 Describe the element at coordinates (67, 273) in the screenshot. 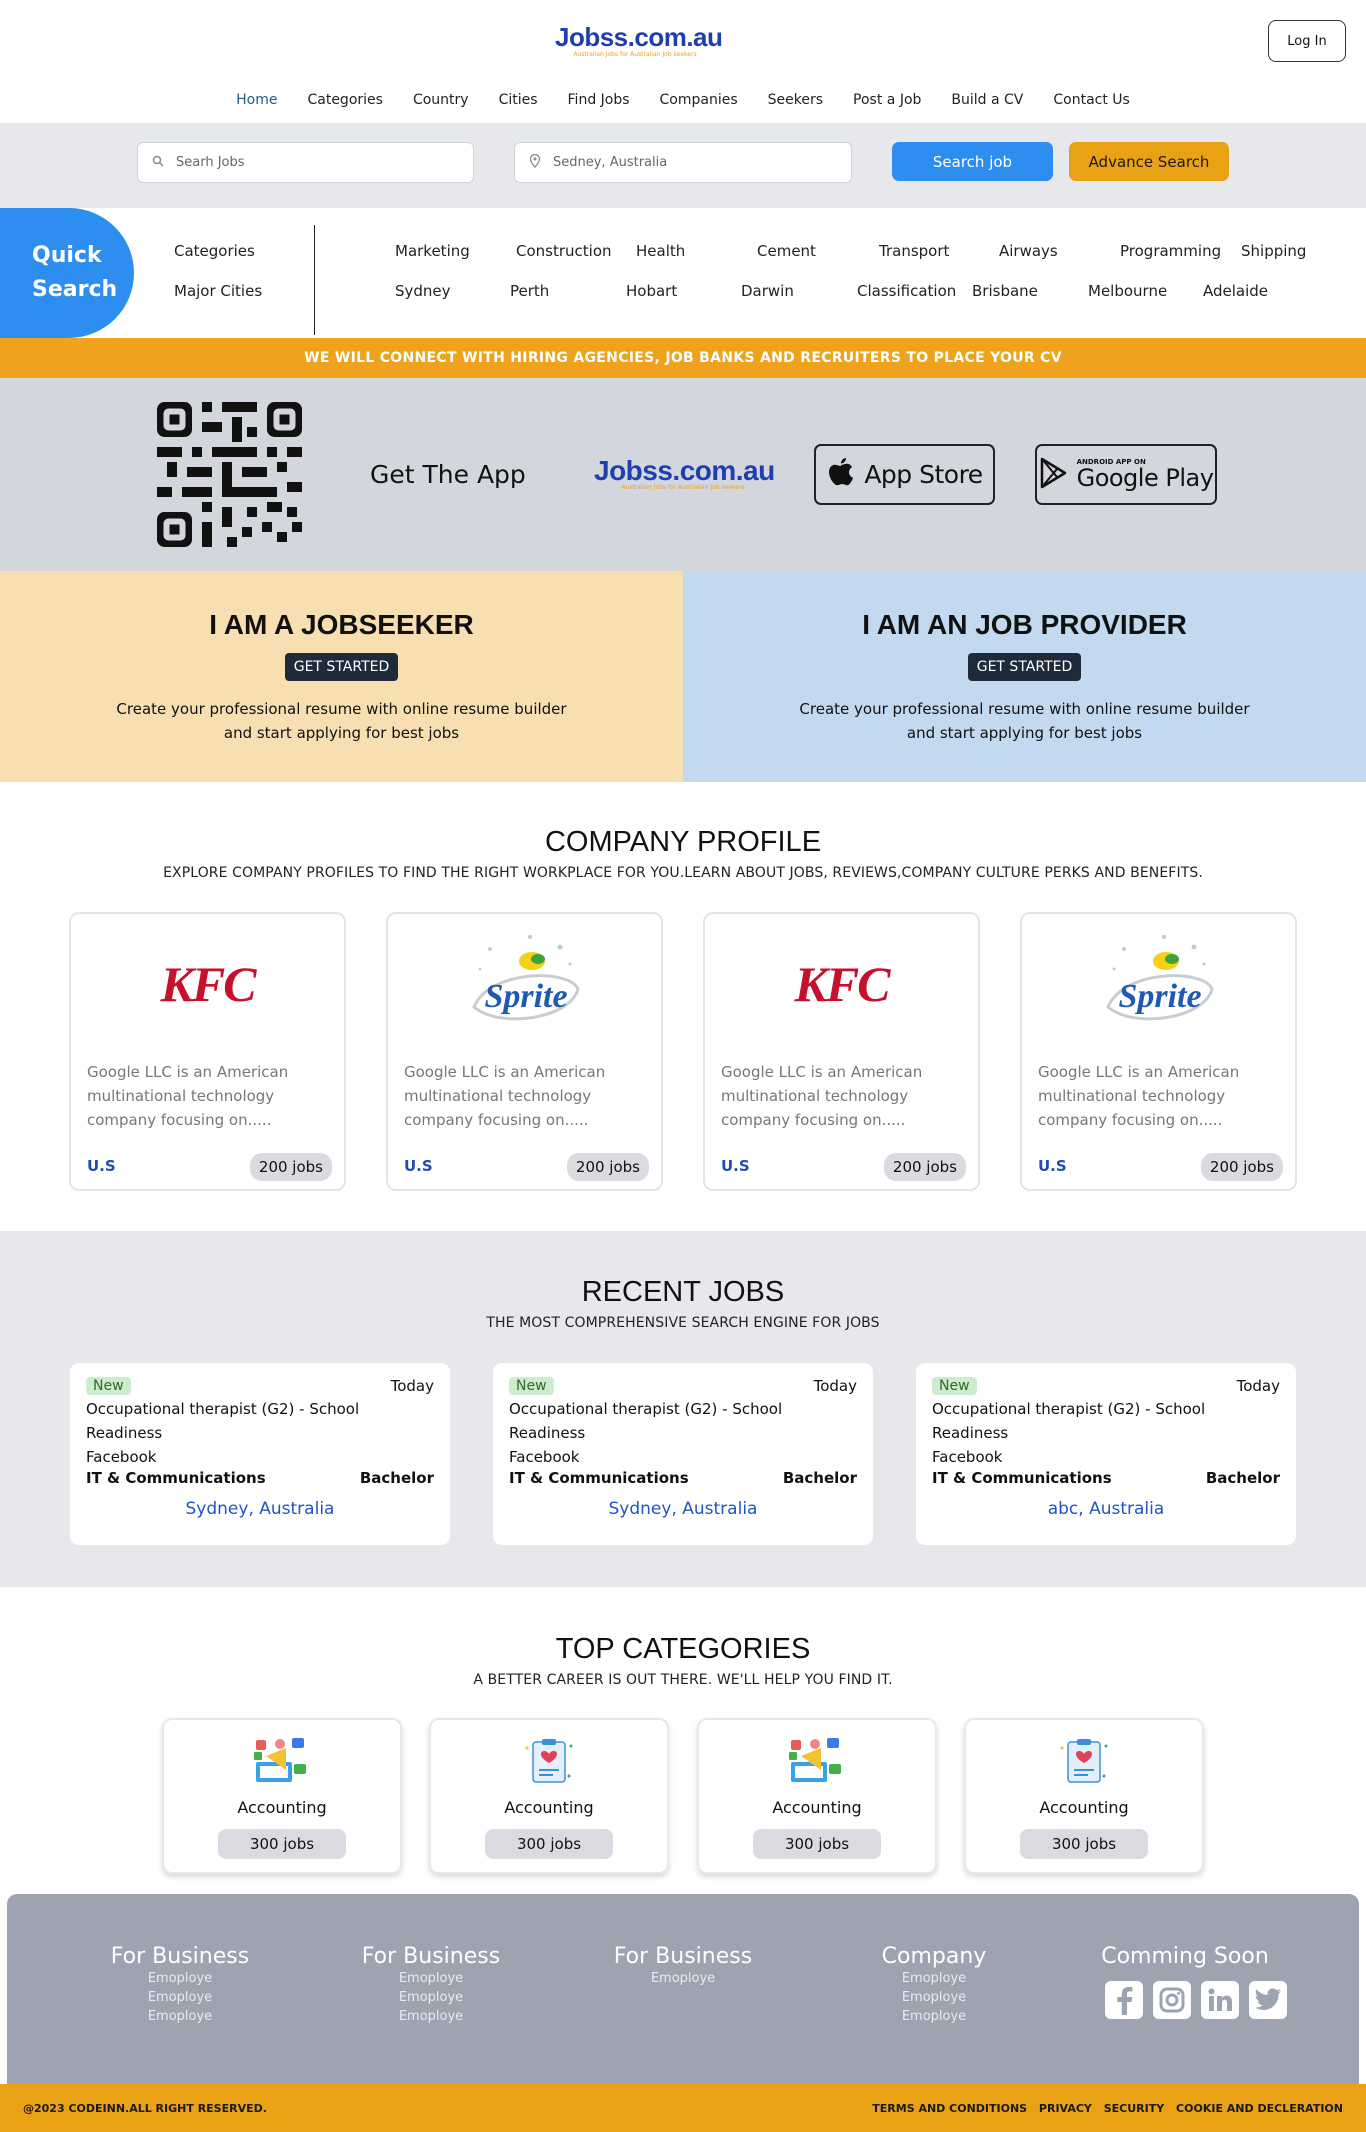

I see `quick-search-badge: Quick Search` at that location.